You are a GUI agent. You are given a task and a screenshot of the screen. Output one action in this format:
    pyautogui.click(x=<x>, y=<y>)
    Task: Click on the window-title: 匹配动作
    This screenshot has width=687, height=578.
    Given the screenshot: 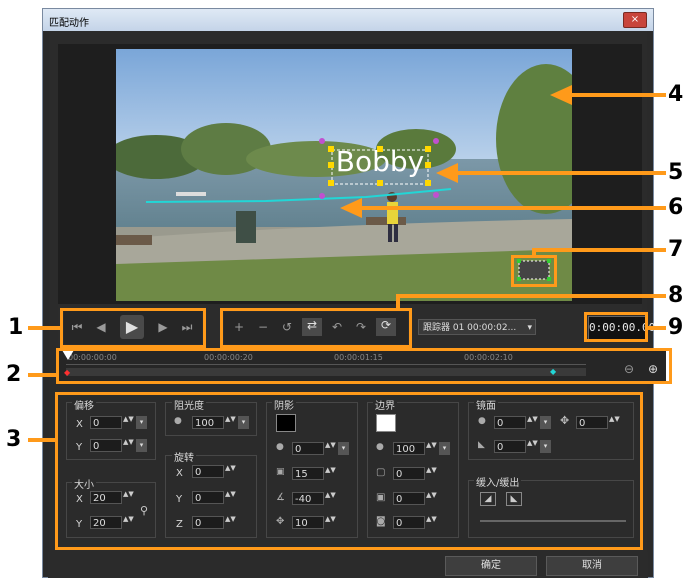 What is the action you would take?
    pyautogui.click(x=69, y=23)
    